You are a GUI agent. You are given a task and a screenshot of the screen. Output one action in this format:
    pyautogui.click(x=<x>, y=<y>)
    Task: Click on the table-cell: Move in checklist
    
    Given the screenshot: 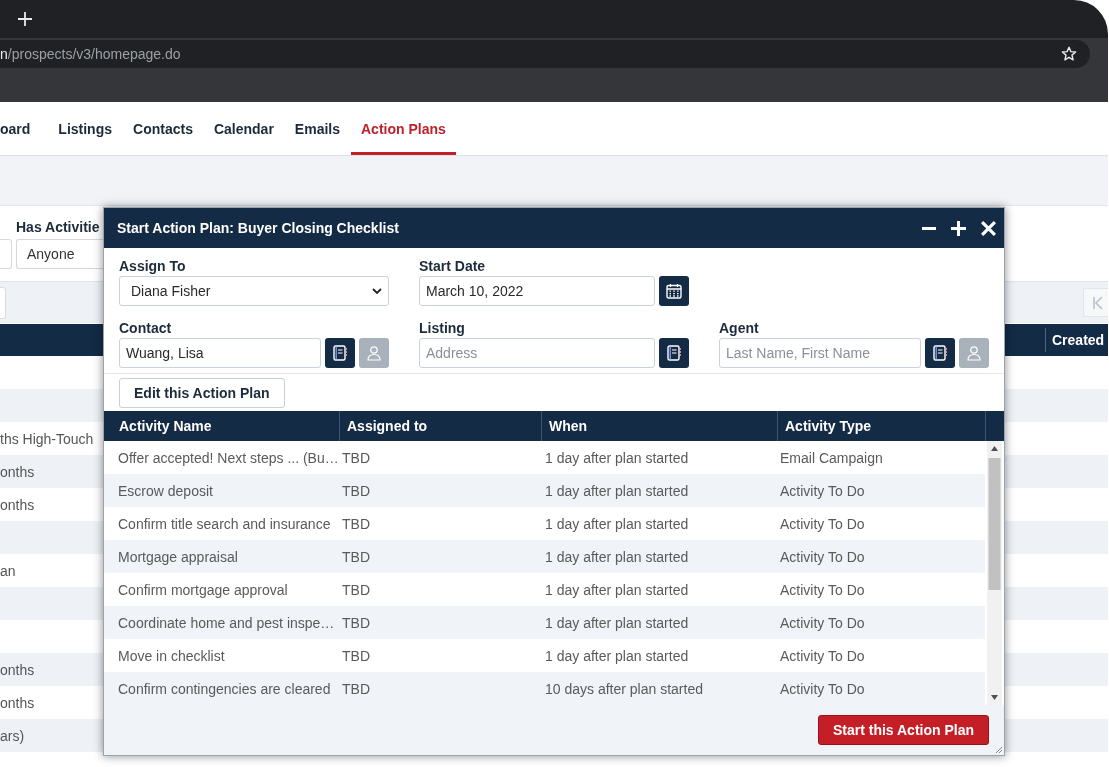 What is the action you would take?
    pyautogui.click(x=171, y=655)
    